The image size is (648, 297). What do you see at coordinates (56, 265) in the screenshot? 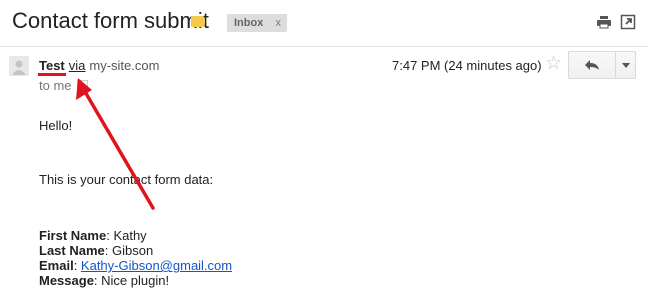
I see `field-label: Email` at bounding box center [56, 265].